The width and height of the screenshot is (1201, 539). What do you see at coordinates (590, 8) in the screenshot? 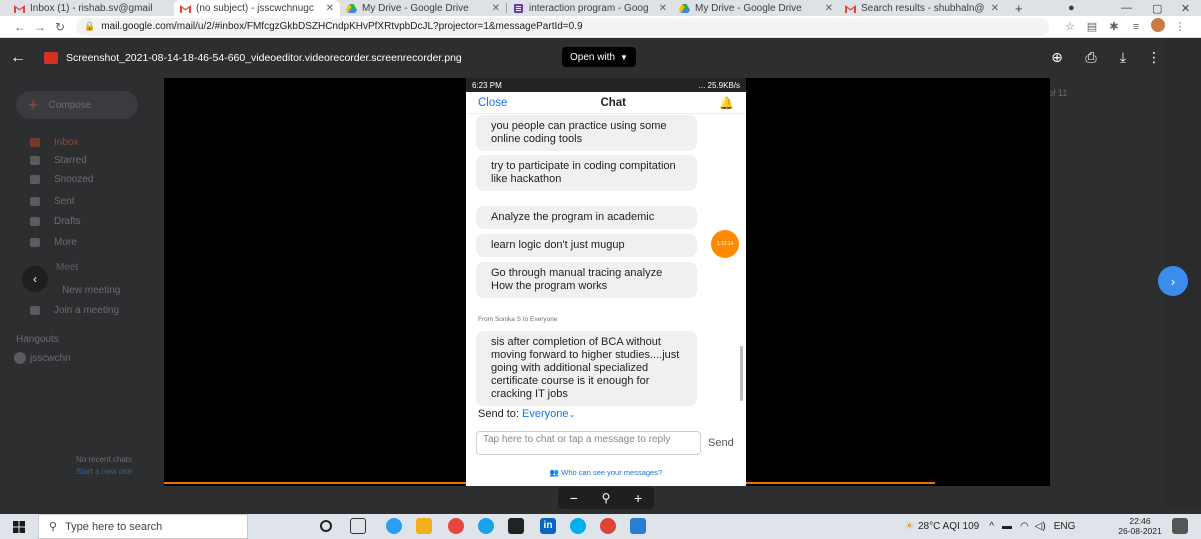
I see `tab-interaction-program: interaction program - Goog ✕` at bounding box center [590, 8].